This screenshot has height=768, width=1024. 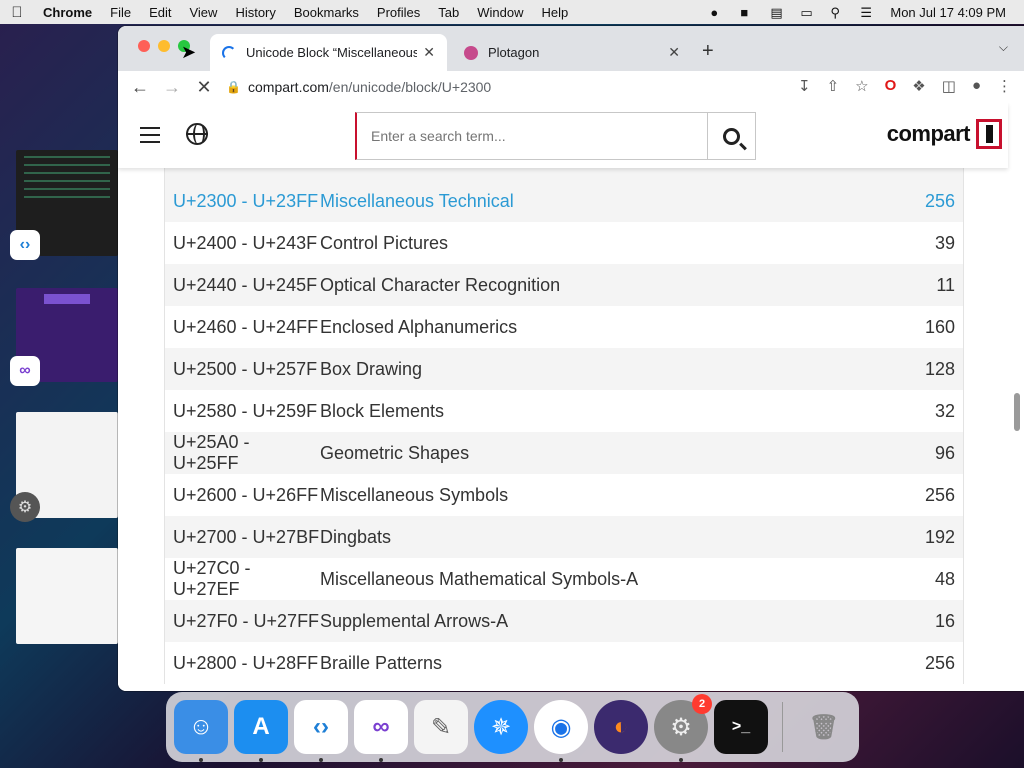 What do you see at coordinates (160, 12) in the screenshot?
I see `menu-edit: Edit` at bounding box center [160, 12].